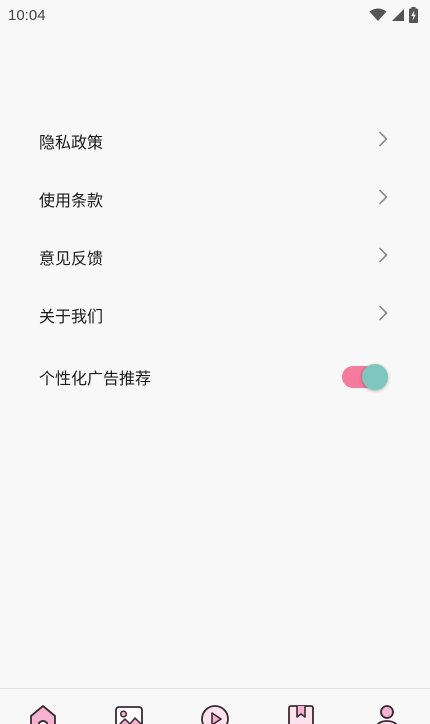 The height and width of the screenshot is (724, 430). Describe the element at coordinates (215, 141) in the screenshot. I see `menu-item-privacy-policy: 隐私政策` at that location.